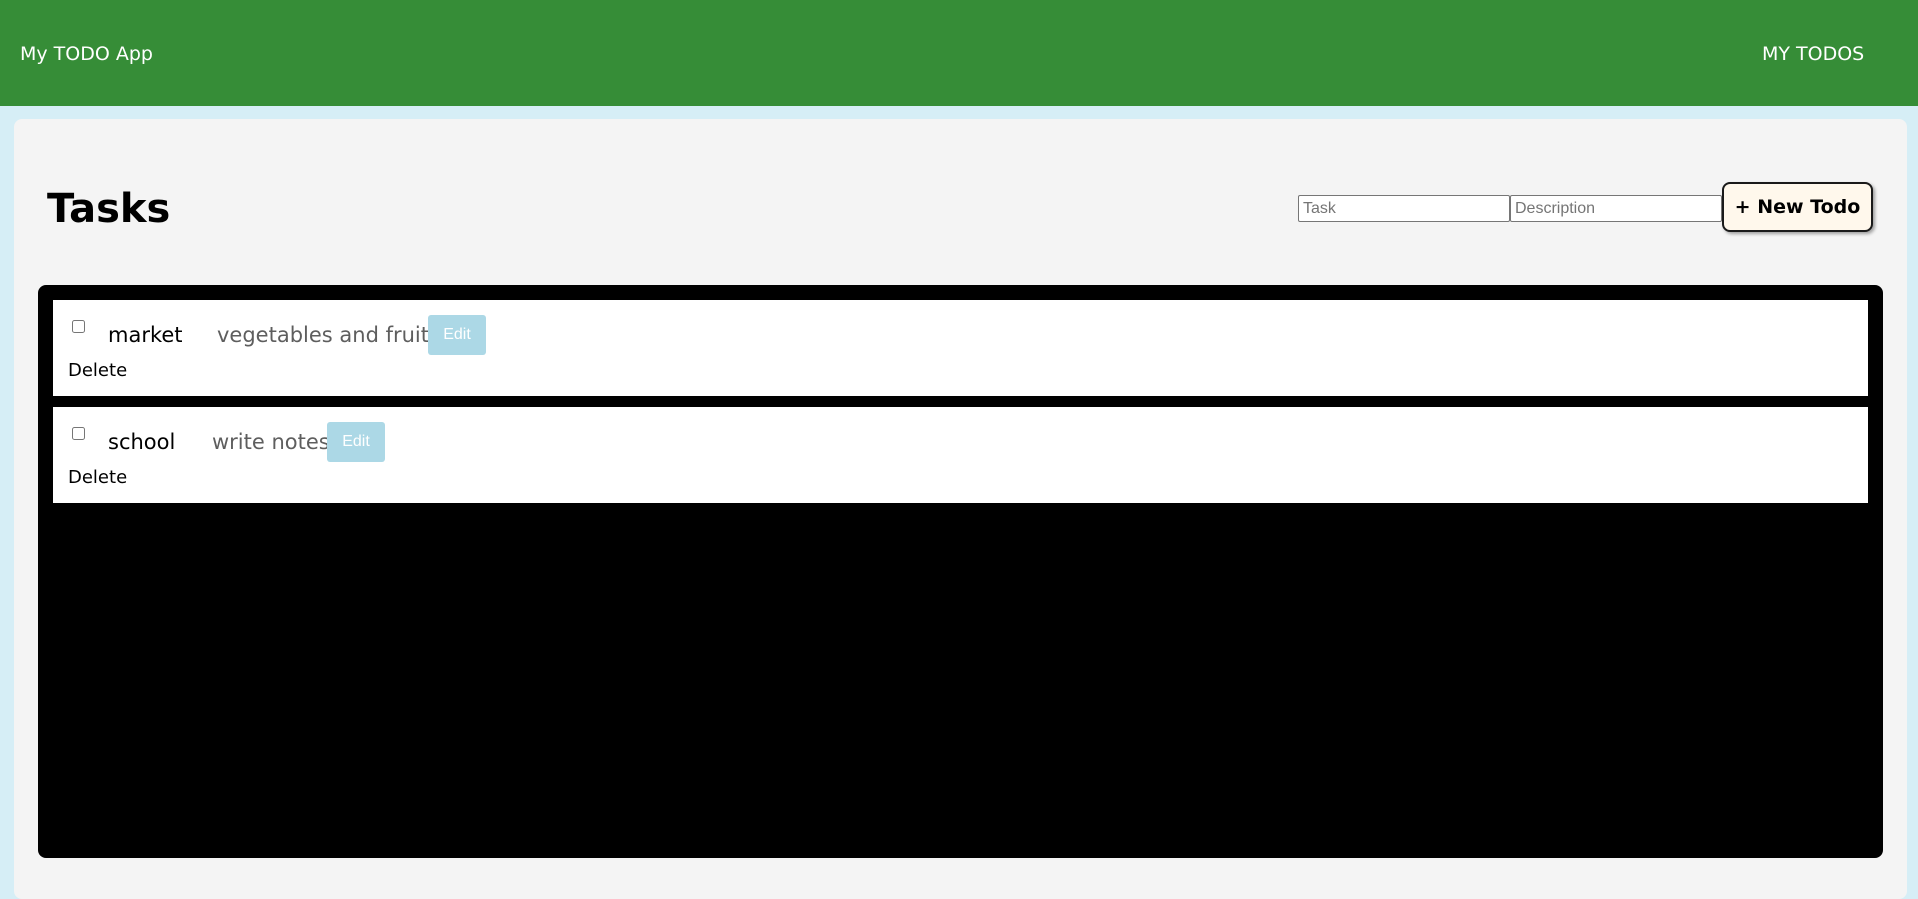  What do you see at coordinates (142, 442) in the screenshot?
I see `todo-title: school` at bounding box center [142, 442].